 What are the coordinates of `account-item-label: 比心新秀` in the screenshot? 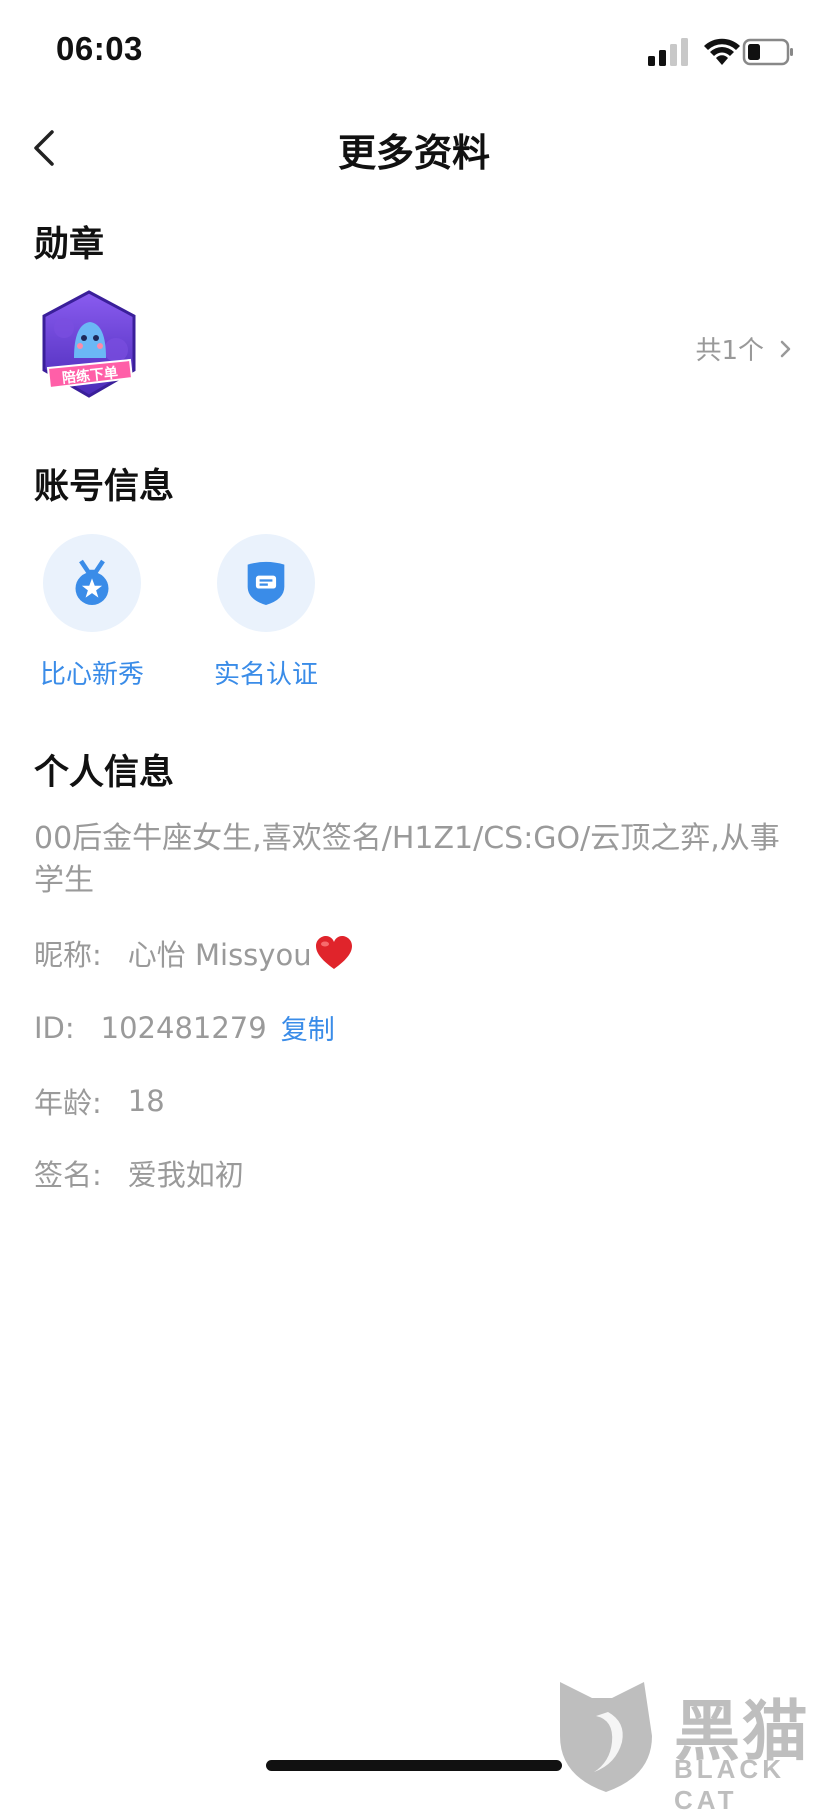 It's located at (91, 675).